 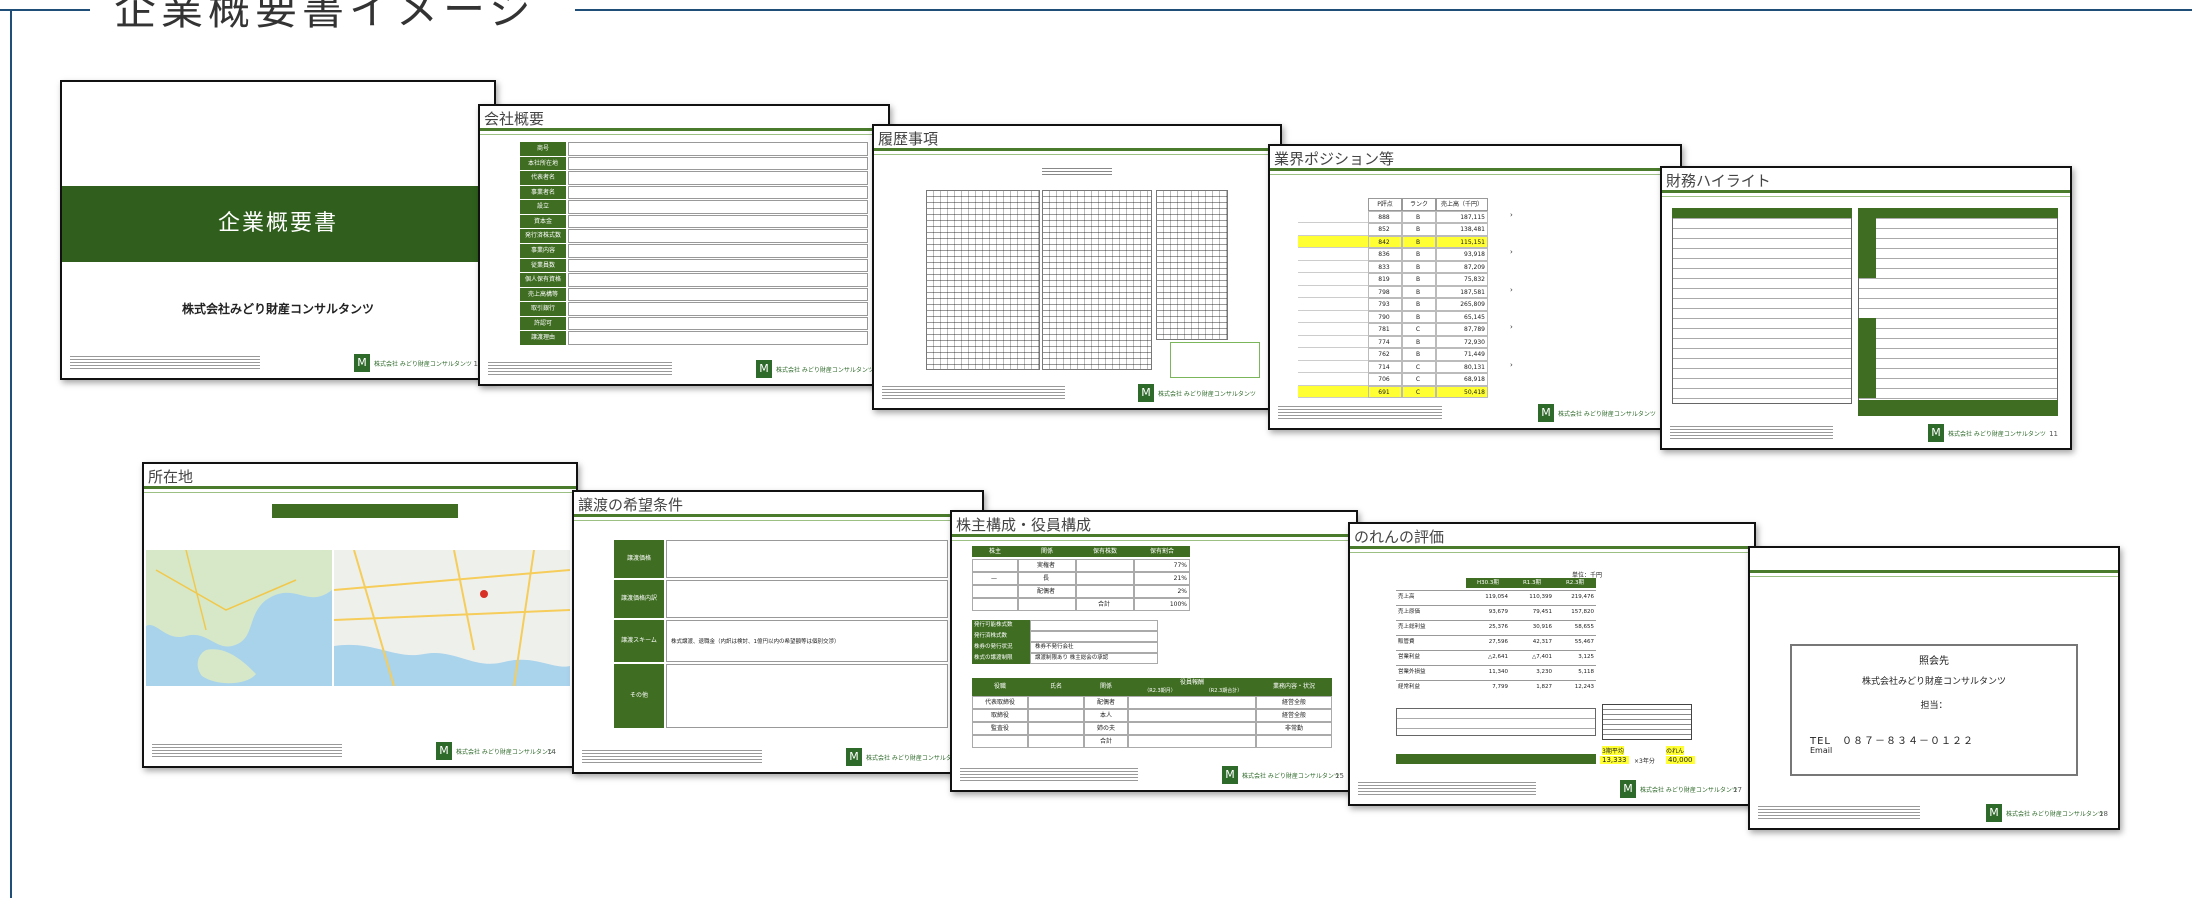 What do you see at coordinates (1431, 612) in the screenshot?
I see `goodwill-cell: 売上原価` at bounding box center [1431, 612].